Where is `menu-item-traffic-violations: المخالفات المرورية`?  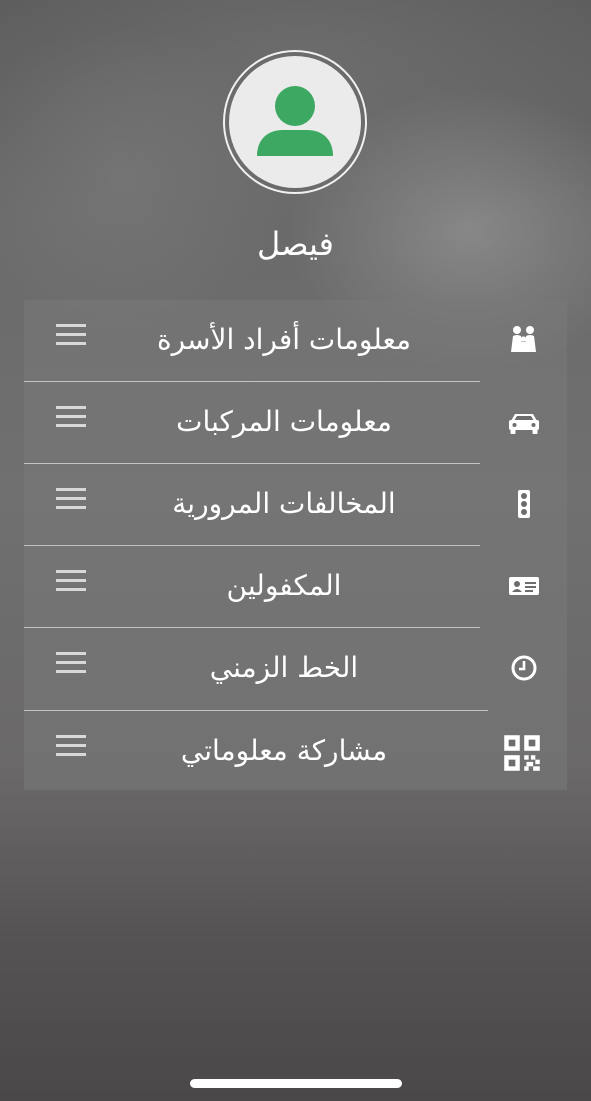
menu-item-traffic-violations: المخالفات المرورية is located at coordinates (295, 504).